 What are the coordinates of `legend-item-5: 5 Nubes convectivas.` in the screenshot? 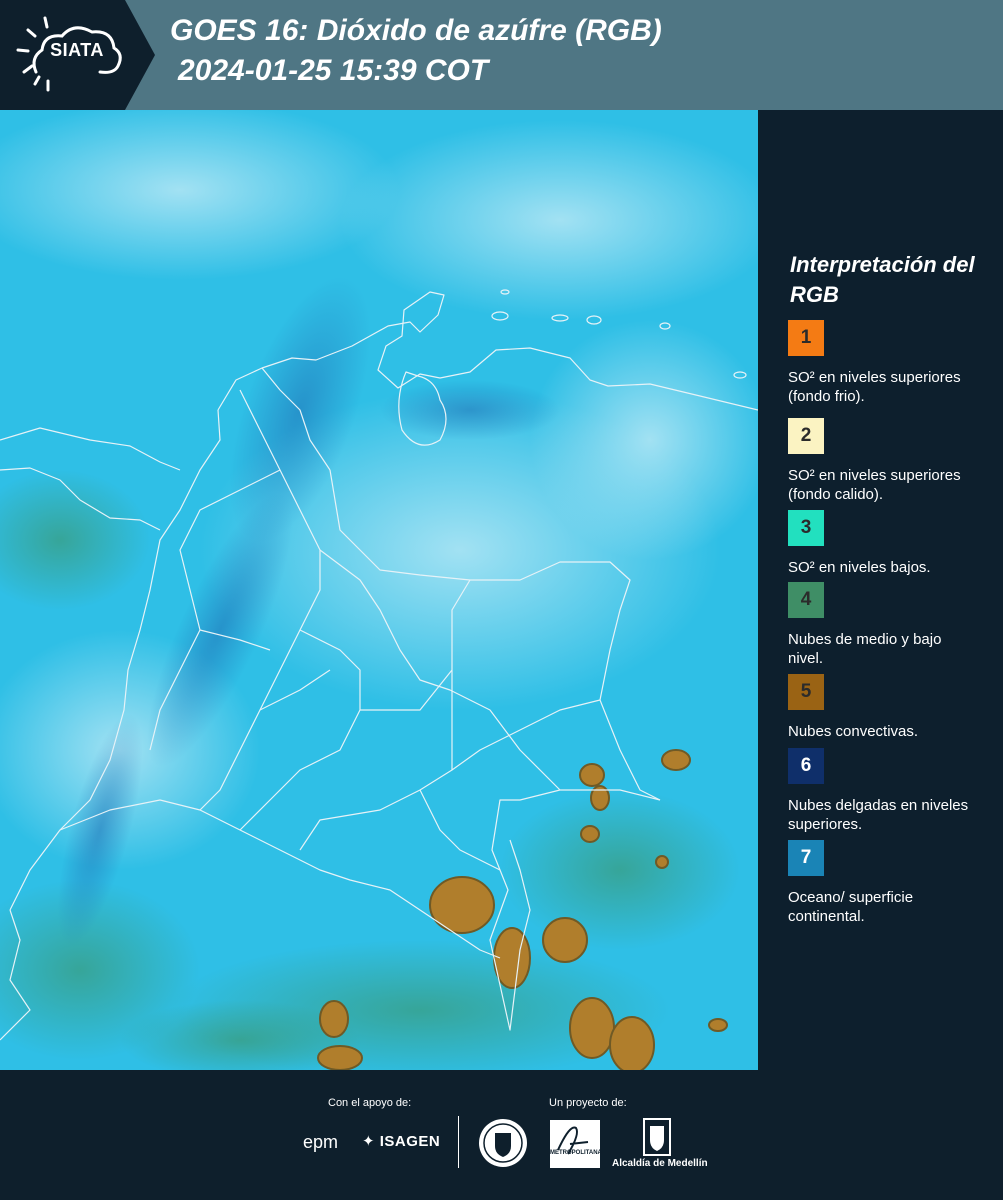 It's located at (883, 707).